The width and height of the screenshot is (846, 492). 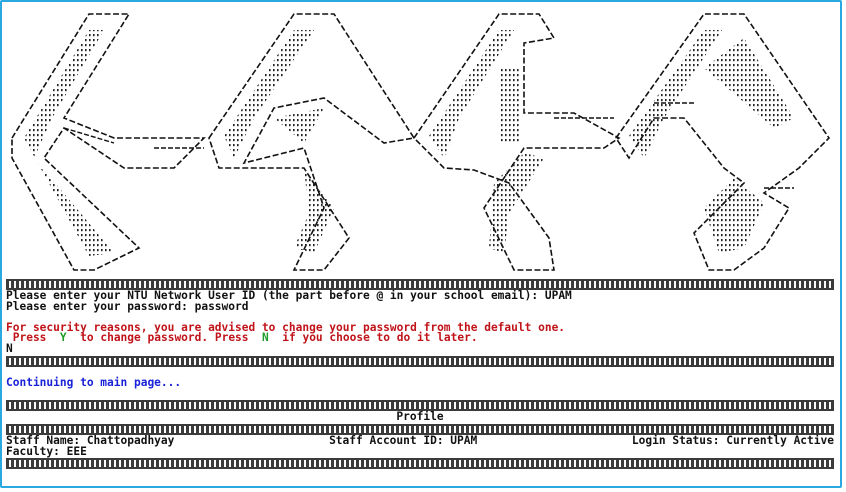 I want to click on faculty: Faculty: EEE, so click(x=46, y=451).